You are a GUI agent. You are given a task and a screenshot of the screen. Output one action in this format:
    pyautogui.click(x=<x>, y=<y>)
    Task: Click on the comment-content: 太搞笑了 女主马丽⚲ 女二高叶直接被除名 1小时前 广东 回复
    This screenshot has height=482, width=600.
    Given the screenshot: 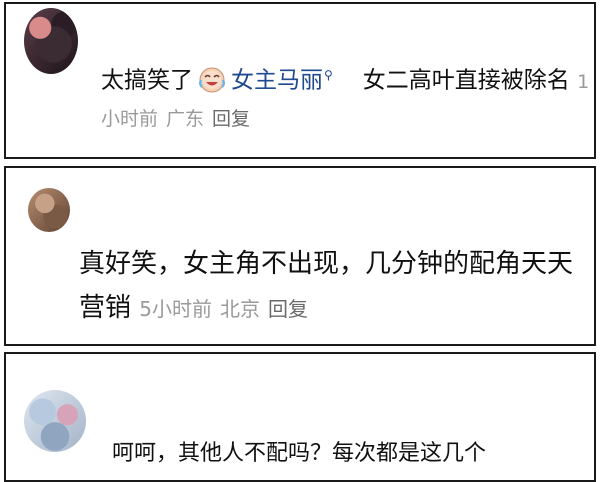 What is the action you would take?
    pyautogui.click(x=346, y=97)
    